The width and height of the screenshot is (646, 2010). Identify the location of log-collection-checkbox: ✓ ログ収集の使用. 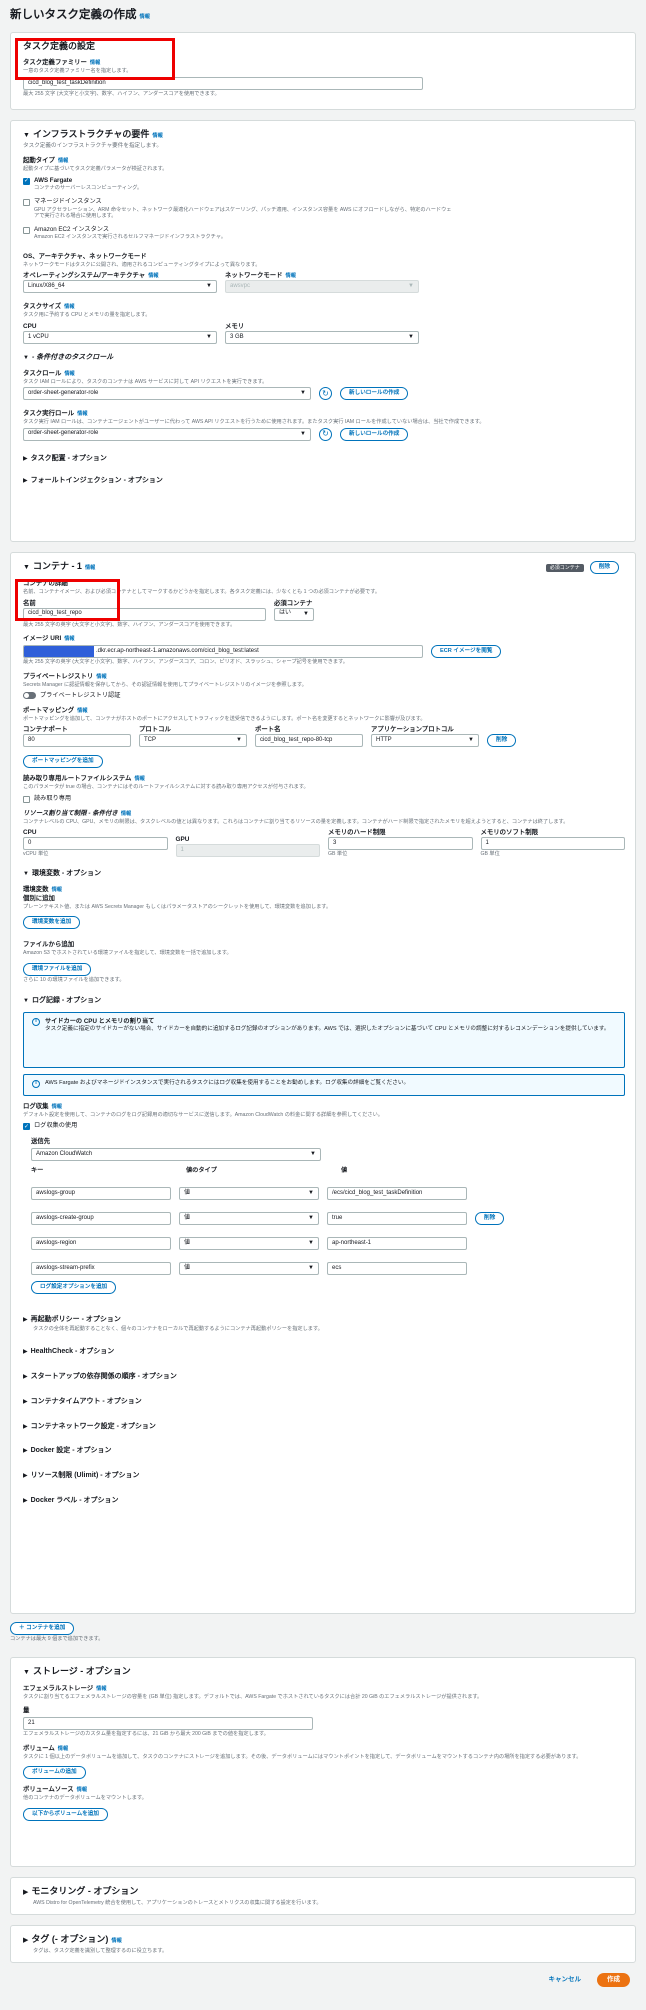
(324, 1126).